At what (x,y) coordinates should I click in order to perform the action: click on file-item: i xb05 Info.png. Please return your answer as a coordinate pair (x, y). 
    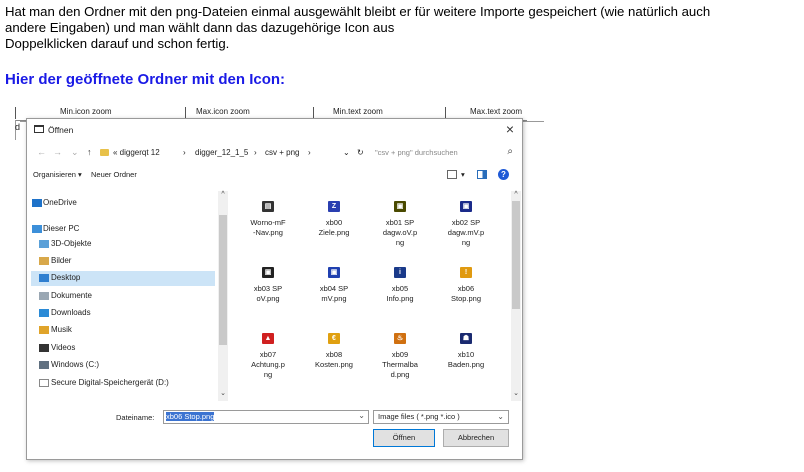
    Looking at the image, I should click on (400, 286).